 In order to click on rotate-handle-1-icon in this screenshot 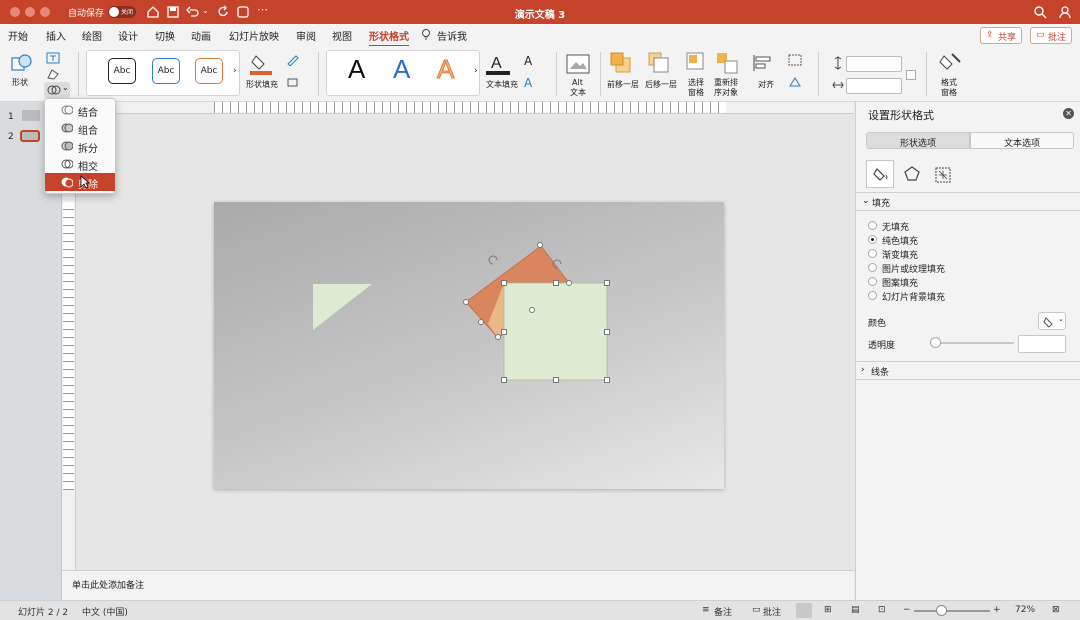, I will do `click(493, 260)`.